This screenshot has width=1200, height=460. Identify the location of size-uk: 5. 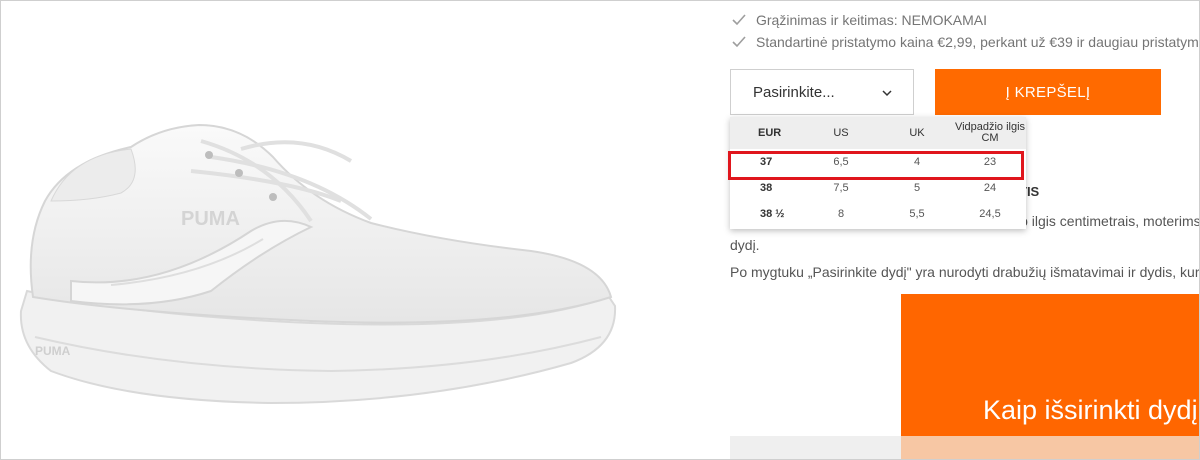
(917, 188).